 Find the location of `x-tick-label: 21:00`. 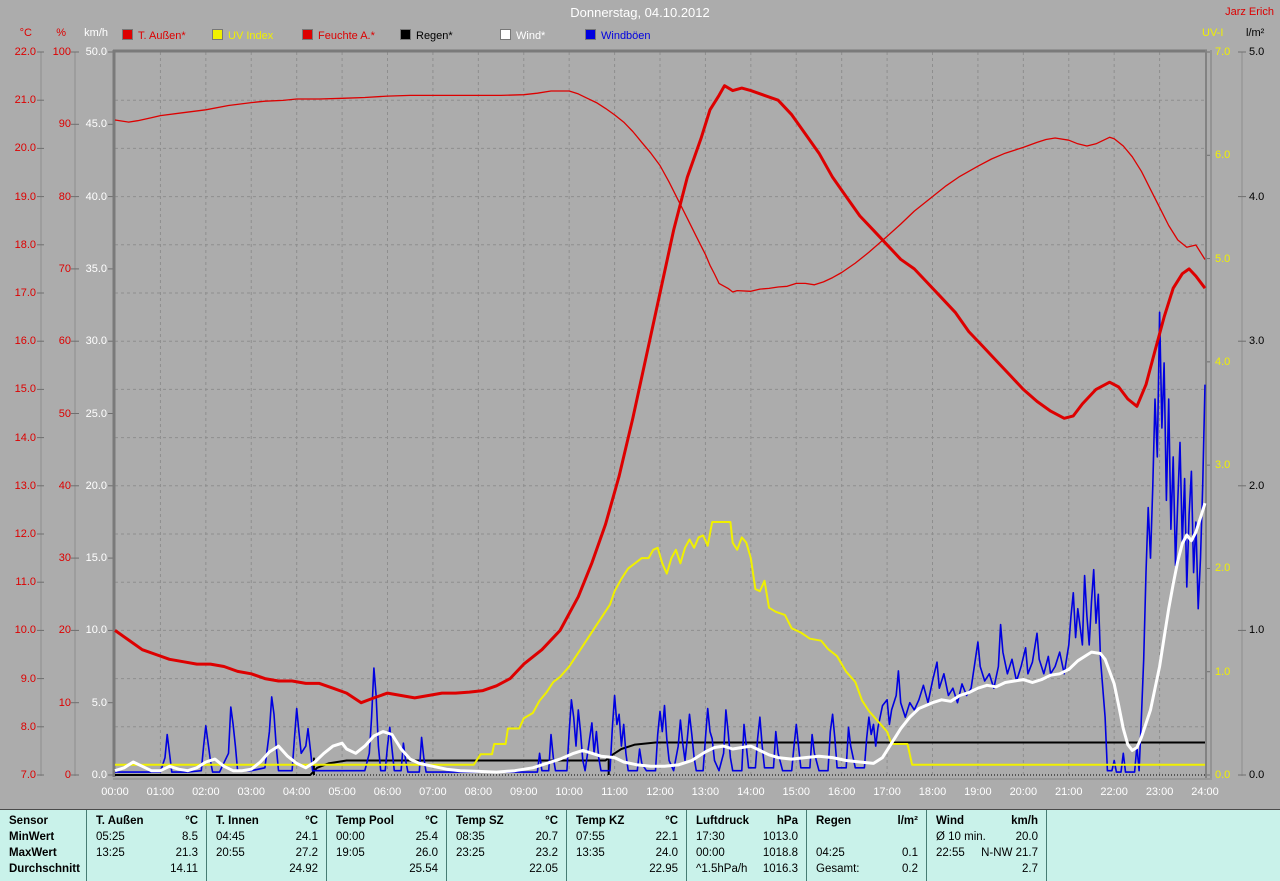

x-tick-label: 21:00 is located at coordinates (1068, 792).